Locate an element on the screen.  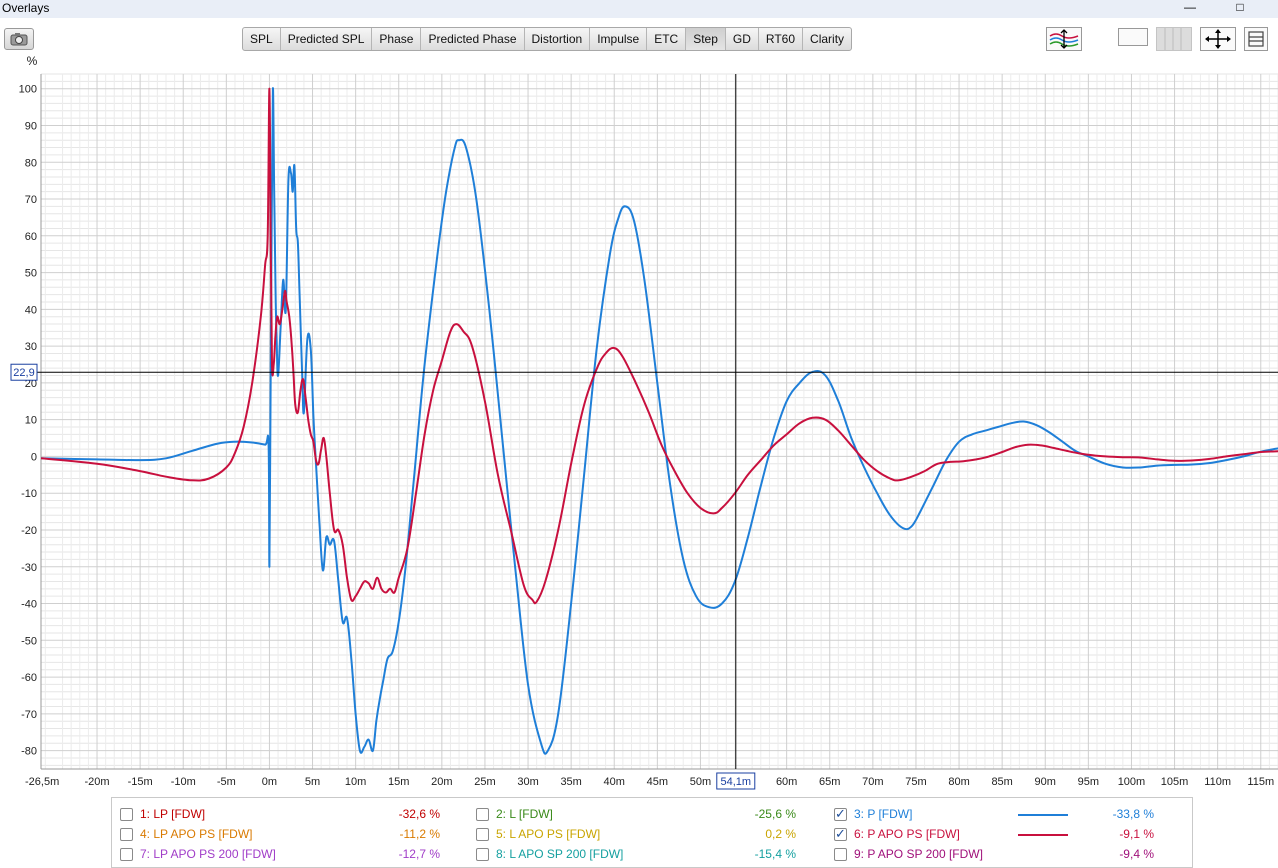
legend-item-label: 5: L APO PS [FDW] is located at coordinates (548, 834).